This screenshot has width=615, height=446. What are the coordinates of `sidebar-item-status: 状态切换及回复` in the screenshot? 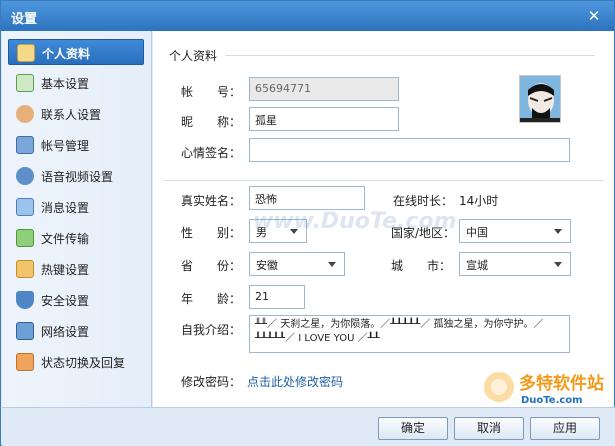 It's located at (76, 362).